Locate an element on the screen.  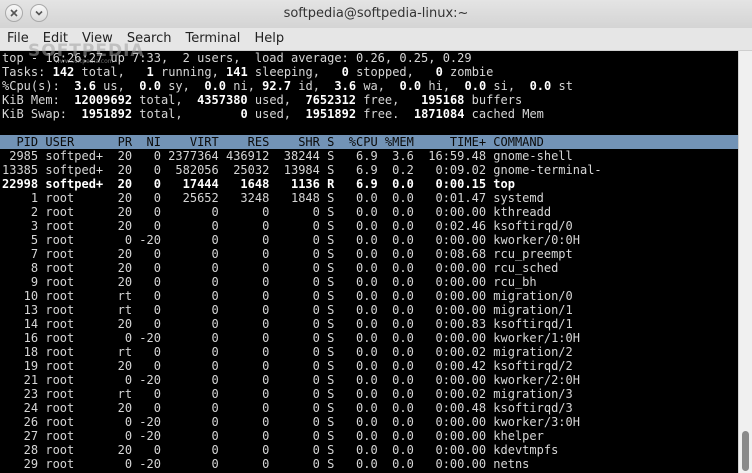
softpedia-watermark-url: www.softpedia.com is located at coordinates (84, 61).